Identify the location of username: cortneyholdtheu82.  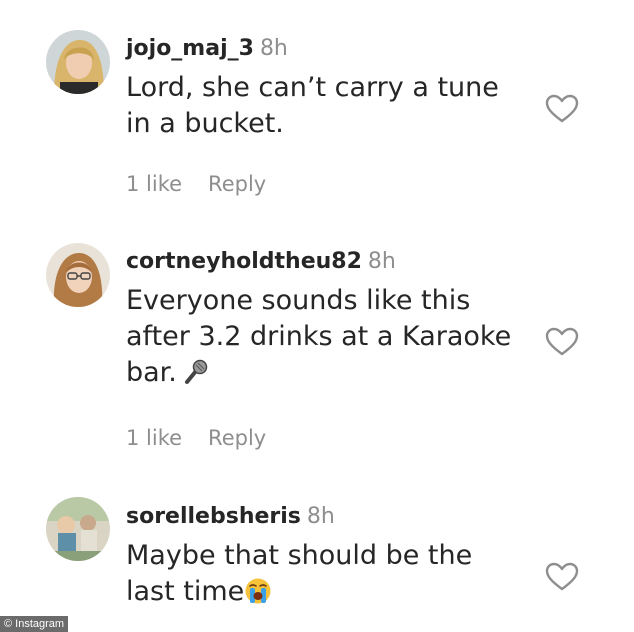
(244, 261).